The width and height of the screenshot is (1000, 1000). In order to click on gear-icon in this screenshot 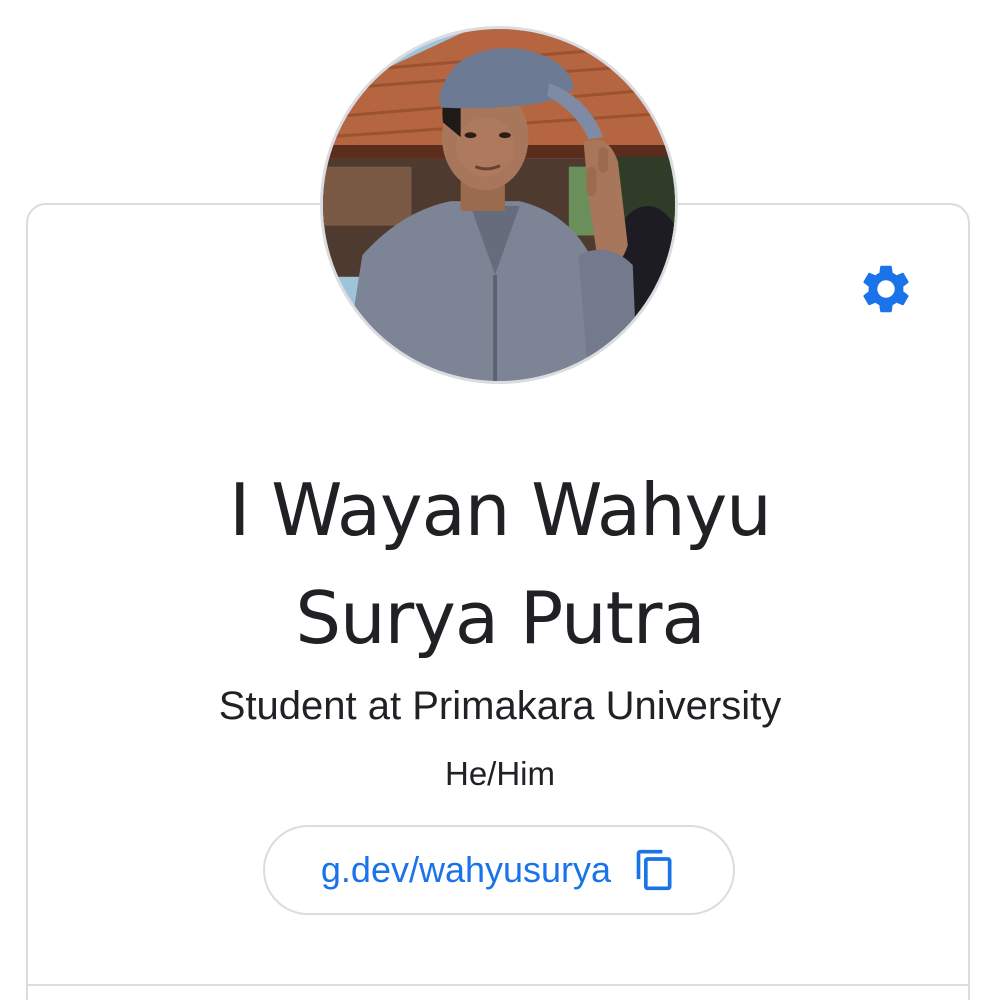, I will do `click(886, 289)`.